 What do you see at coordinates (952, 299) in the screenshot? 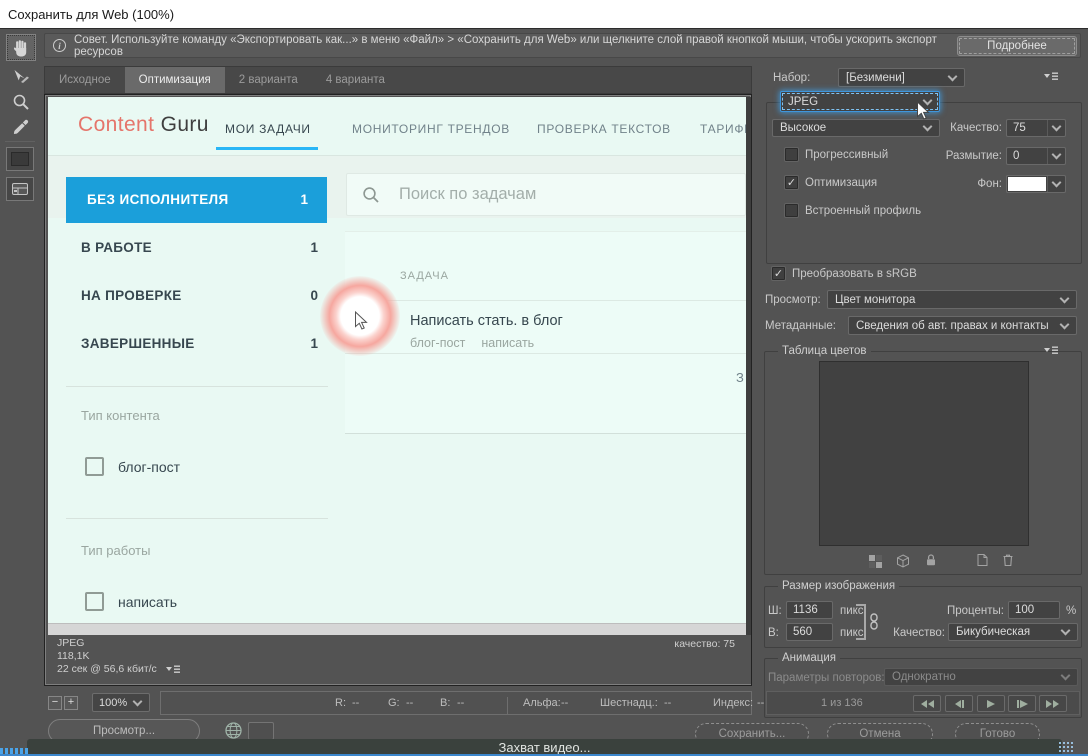
I see `preview-mode-select: Цвет монитора` at bounding box center [952, 299].